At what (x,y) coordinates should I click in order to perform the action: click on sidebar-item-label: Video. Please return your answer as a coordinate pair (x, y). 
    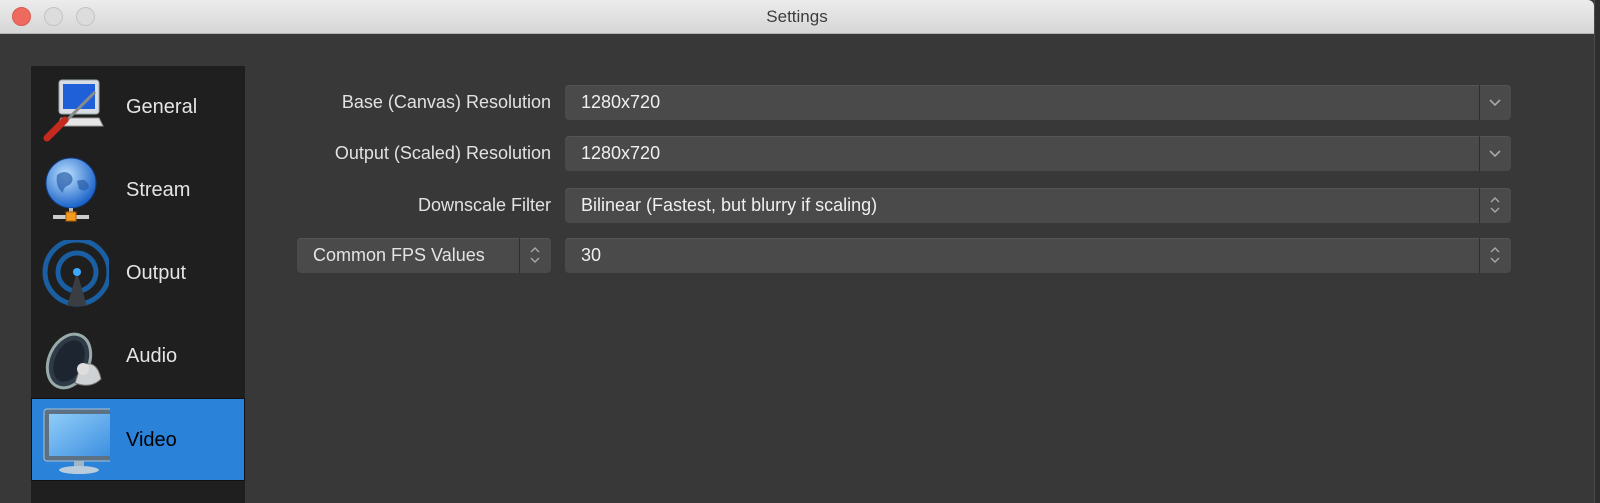
    Looking at the image, I should click on (151, 440).